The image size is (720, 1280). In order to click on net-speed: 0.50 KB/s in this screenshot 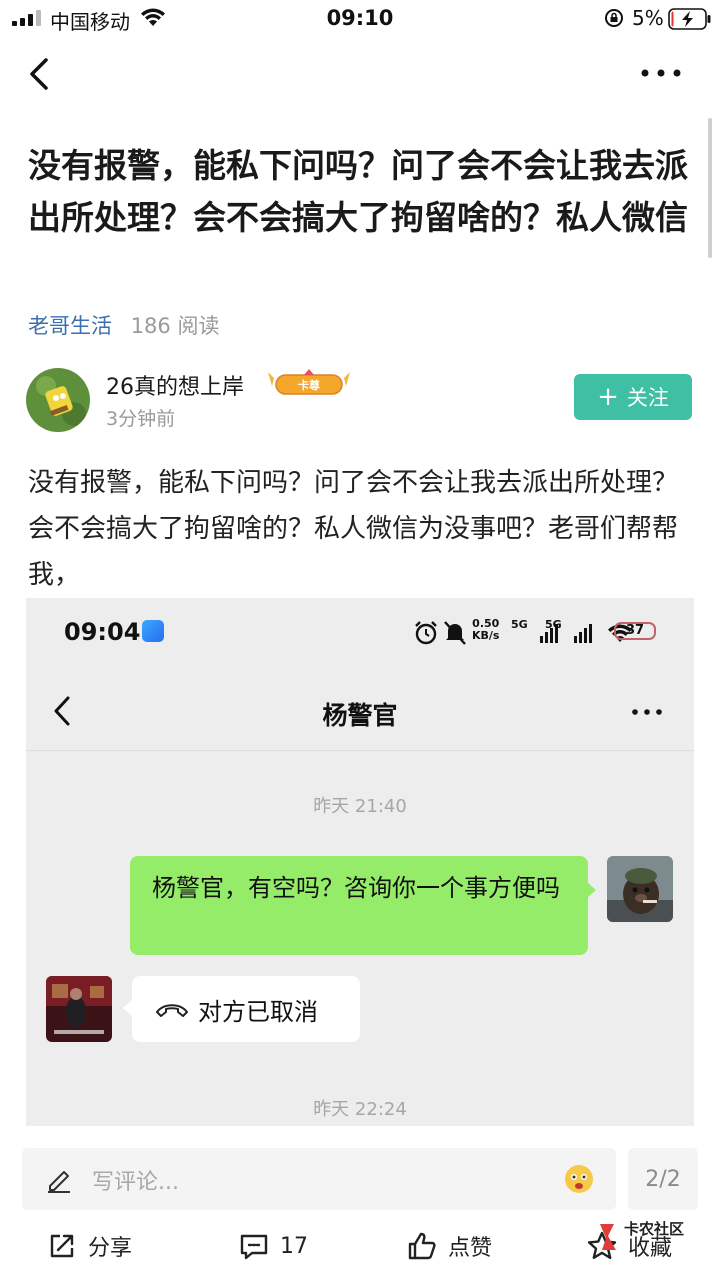, I will do `click(485, 630)`.